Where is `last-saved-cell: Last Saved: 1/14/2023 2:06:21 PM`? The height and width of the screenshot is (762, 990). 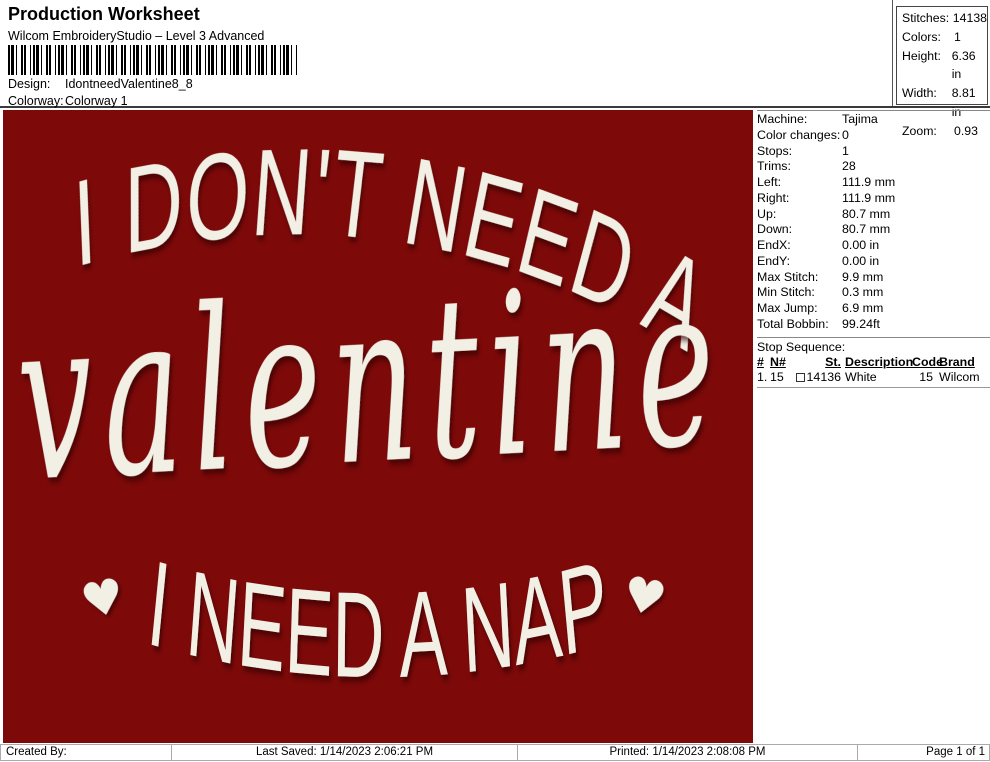 last-saved-cell: Last Saved: 1/14/2023 2:06:21 PM is located at coordinates (345, 752).